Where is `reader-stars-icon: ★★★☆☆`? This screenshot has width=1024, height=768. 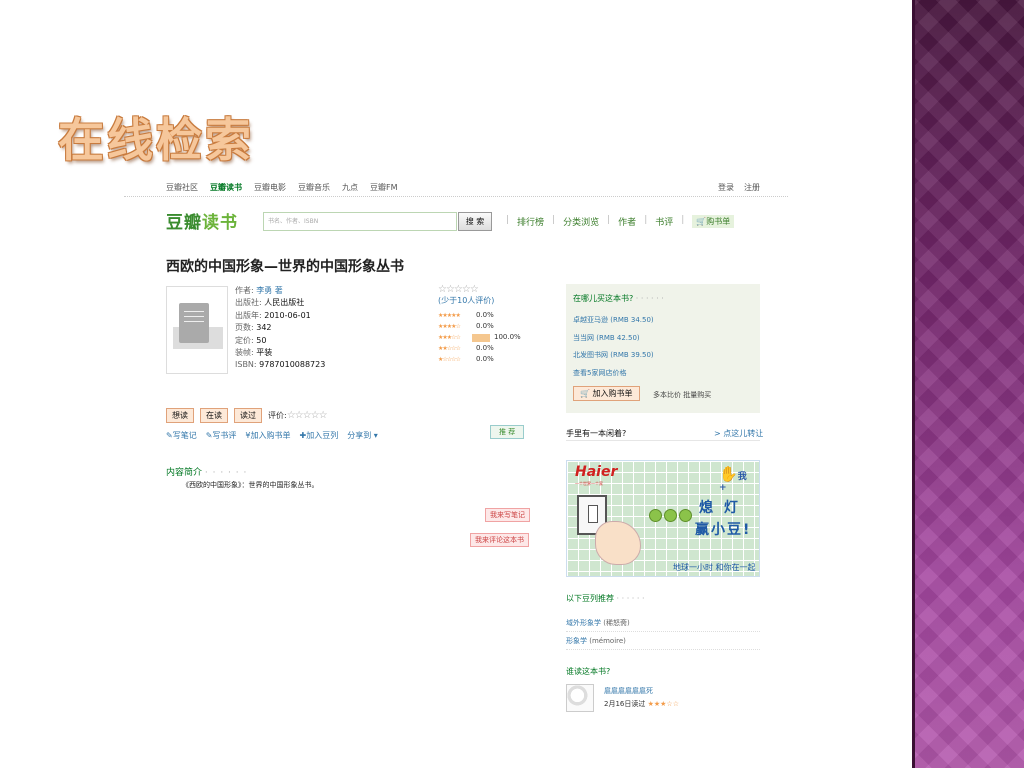 reader-stars-icon: ★★★☆☆ is located at coordinates (663, 704).